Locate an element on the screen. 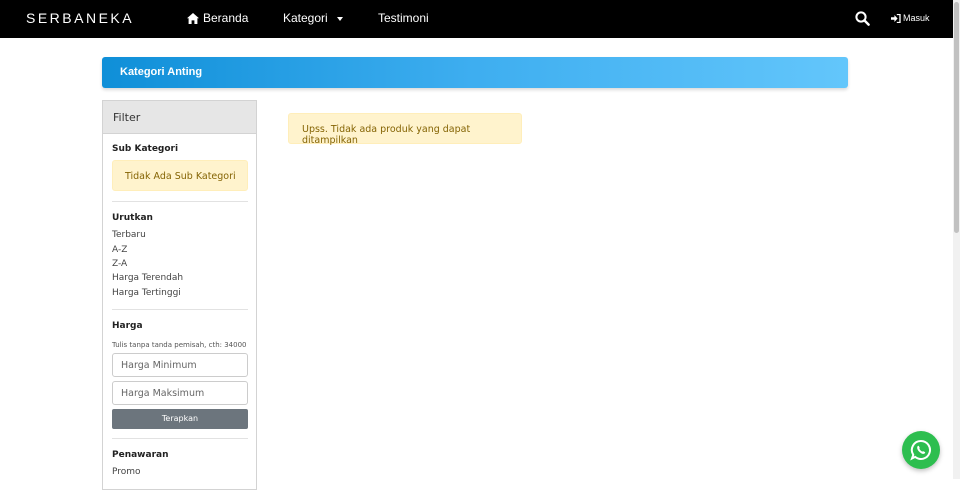 The height and width of the screenshot is (490, 960). nav-kategori-dropdown: Kategori is located at coordinates (313, 18).